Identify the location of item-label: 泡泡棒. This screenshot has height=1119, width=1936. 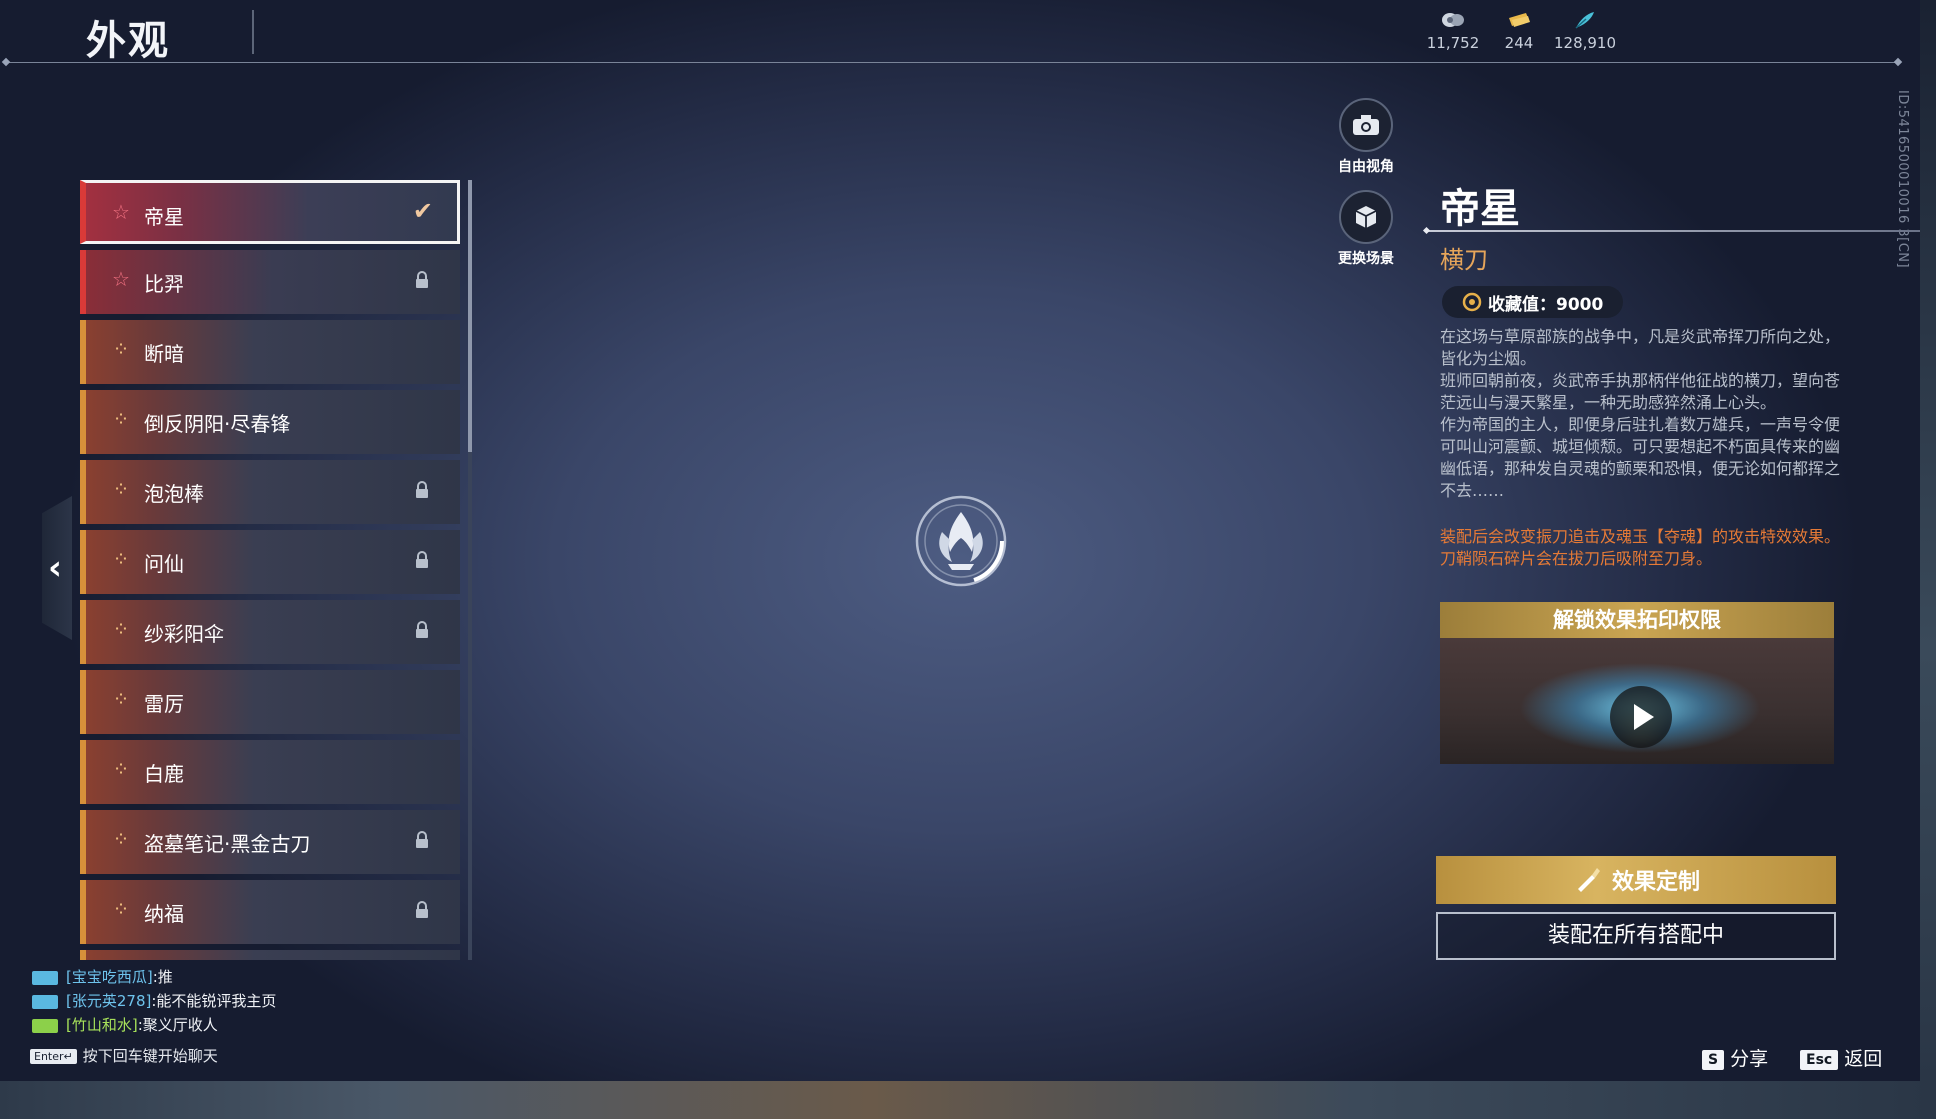
(174, 494).